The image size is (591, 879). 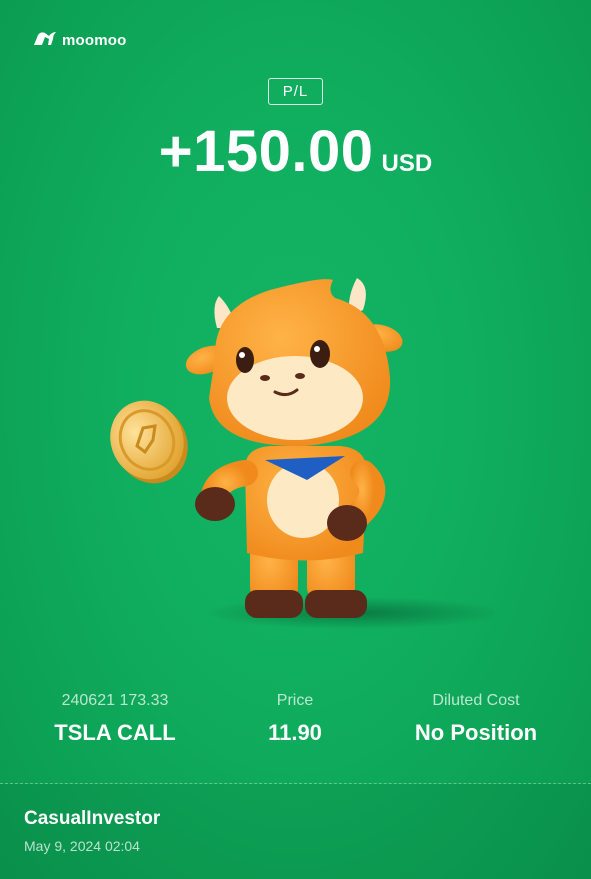 What do you see at coordinates (115, 732) in the screenshot?
I see `stat-contract-value: TSLA CALL` at bounding box center [115, 732].